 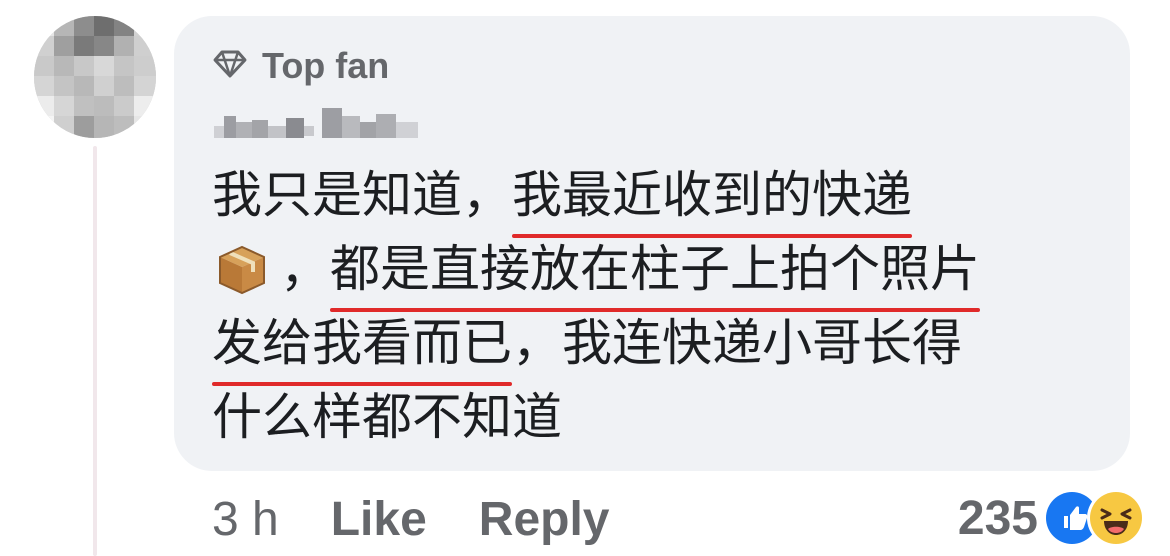 What do you see at coordinates (387, 417) in the screenshot?
I see `text-segment: 什么样都不知道` at bounding box center [387, 417].